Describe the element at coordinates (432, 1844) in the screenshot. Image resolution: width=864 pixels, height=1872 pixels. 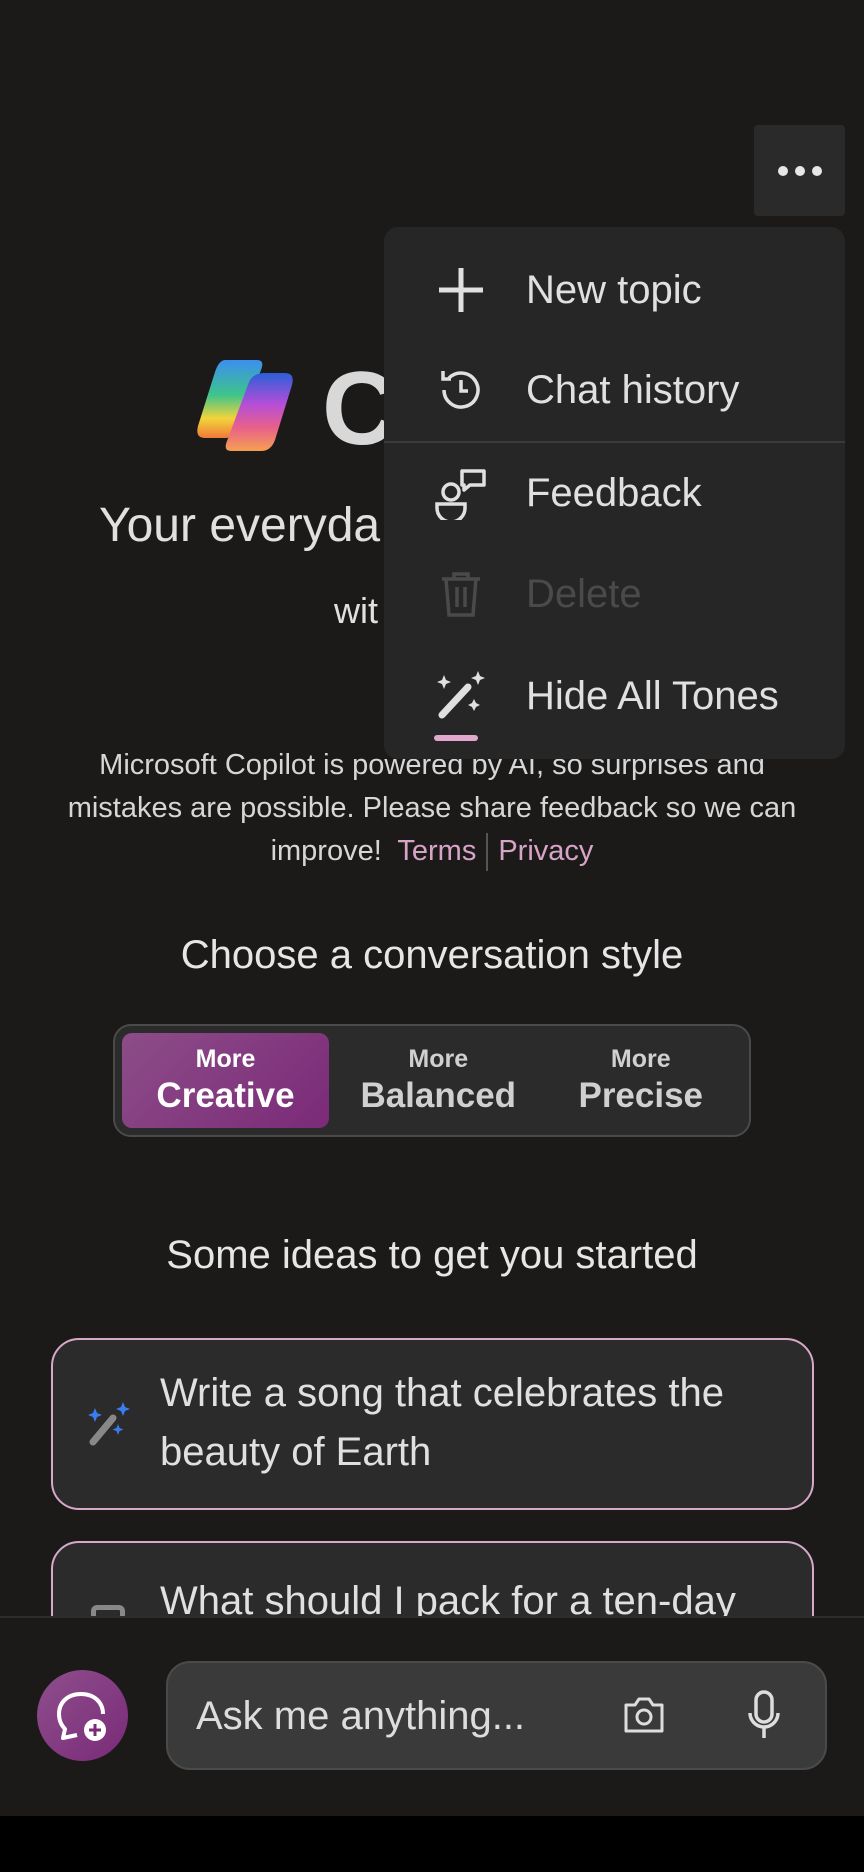
I see `system-nav-bar` at that location.